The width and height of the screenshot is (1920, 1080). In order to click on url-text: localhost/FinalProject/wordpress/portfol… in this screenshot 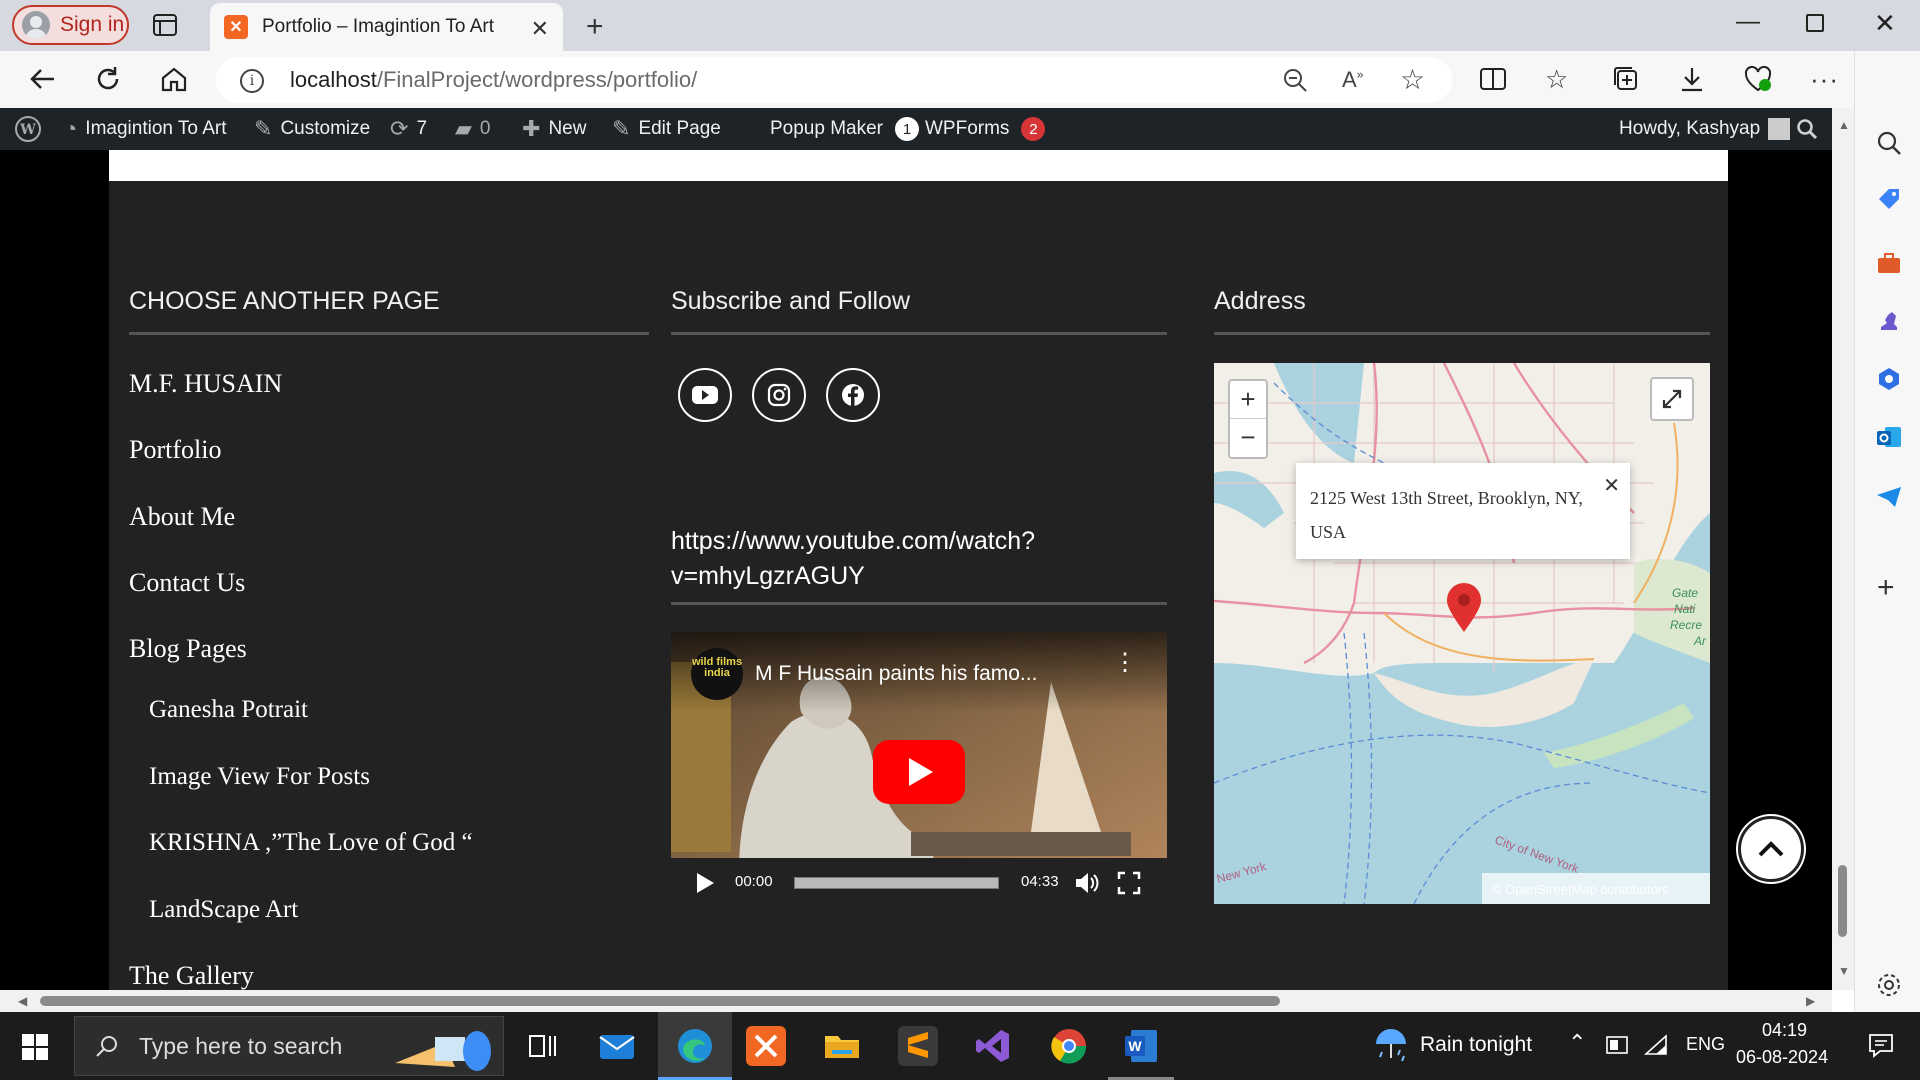, I will do `click(493, 80)`.